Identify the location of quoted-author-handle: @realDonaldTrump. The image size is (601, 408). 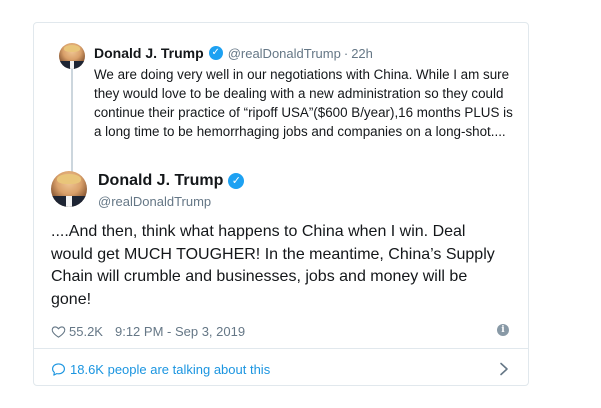
(284, 53).